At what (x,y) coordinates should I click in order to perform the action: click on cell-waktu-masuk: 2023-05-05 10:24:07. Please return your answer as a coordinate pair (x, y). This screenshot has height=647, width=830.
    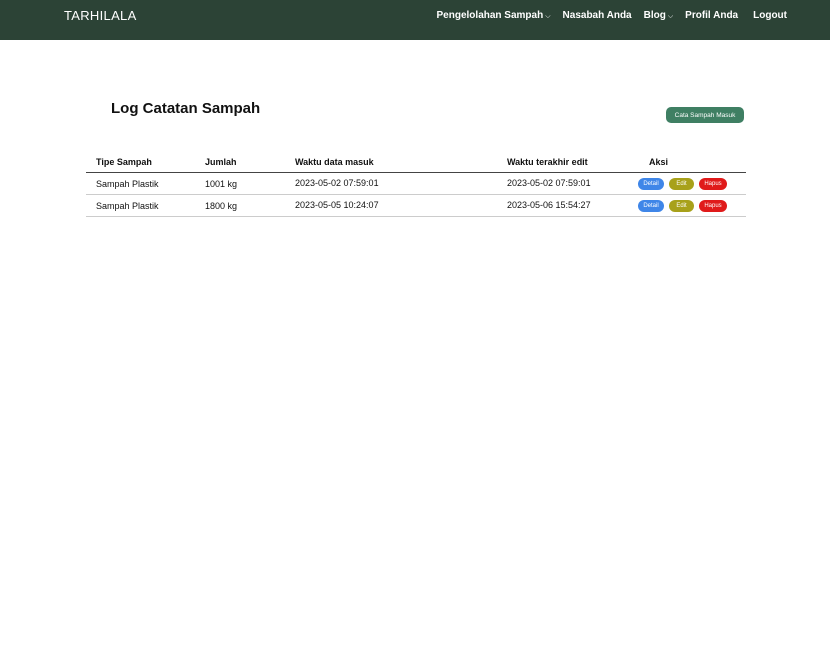
    Looking at the image, I should click on (337, 205).